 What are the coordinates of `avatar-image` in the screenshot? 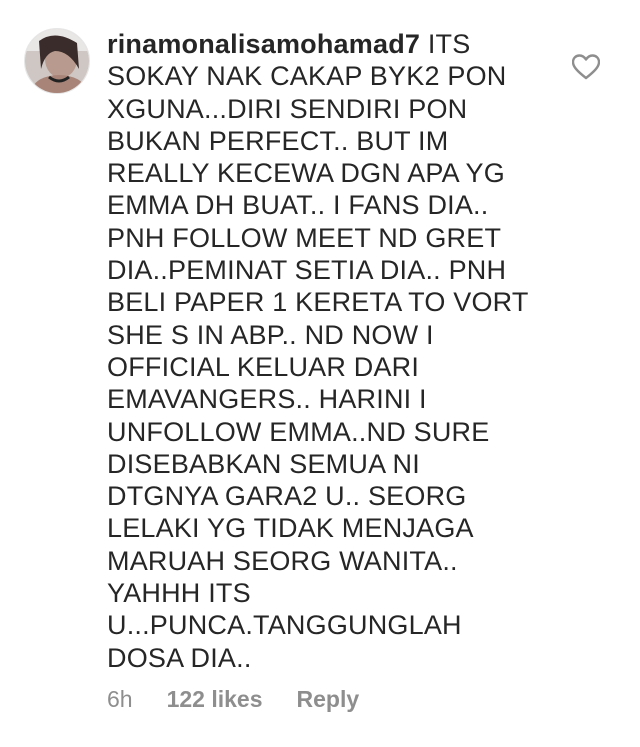 It's located at (57, 61).